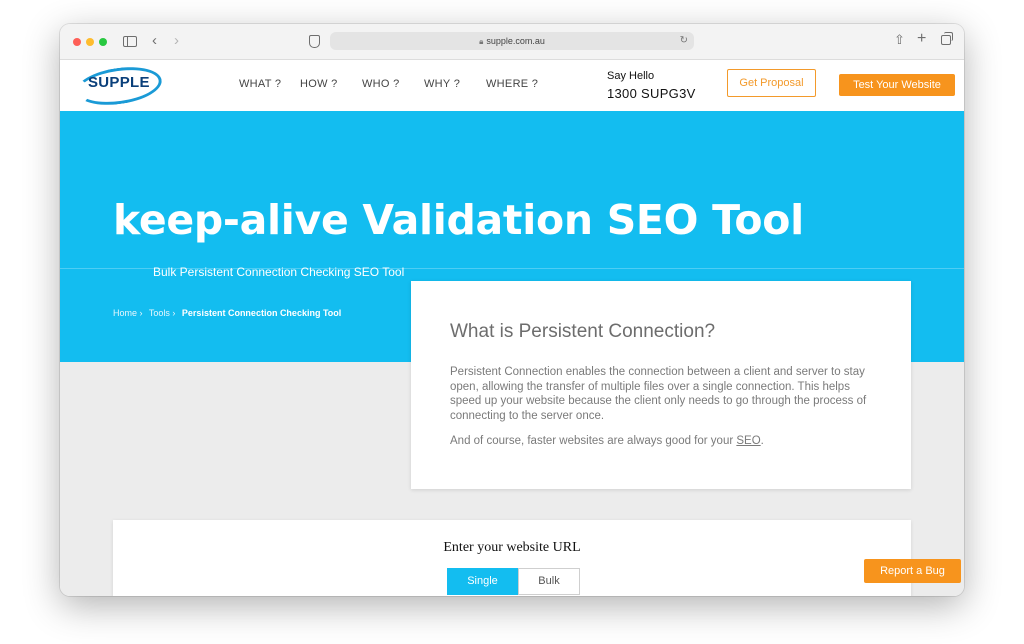  I want to click on back-arrow-icon: ‹, so click(154, 40).